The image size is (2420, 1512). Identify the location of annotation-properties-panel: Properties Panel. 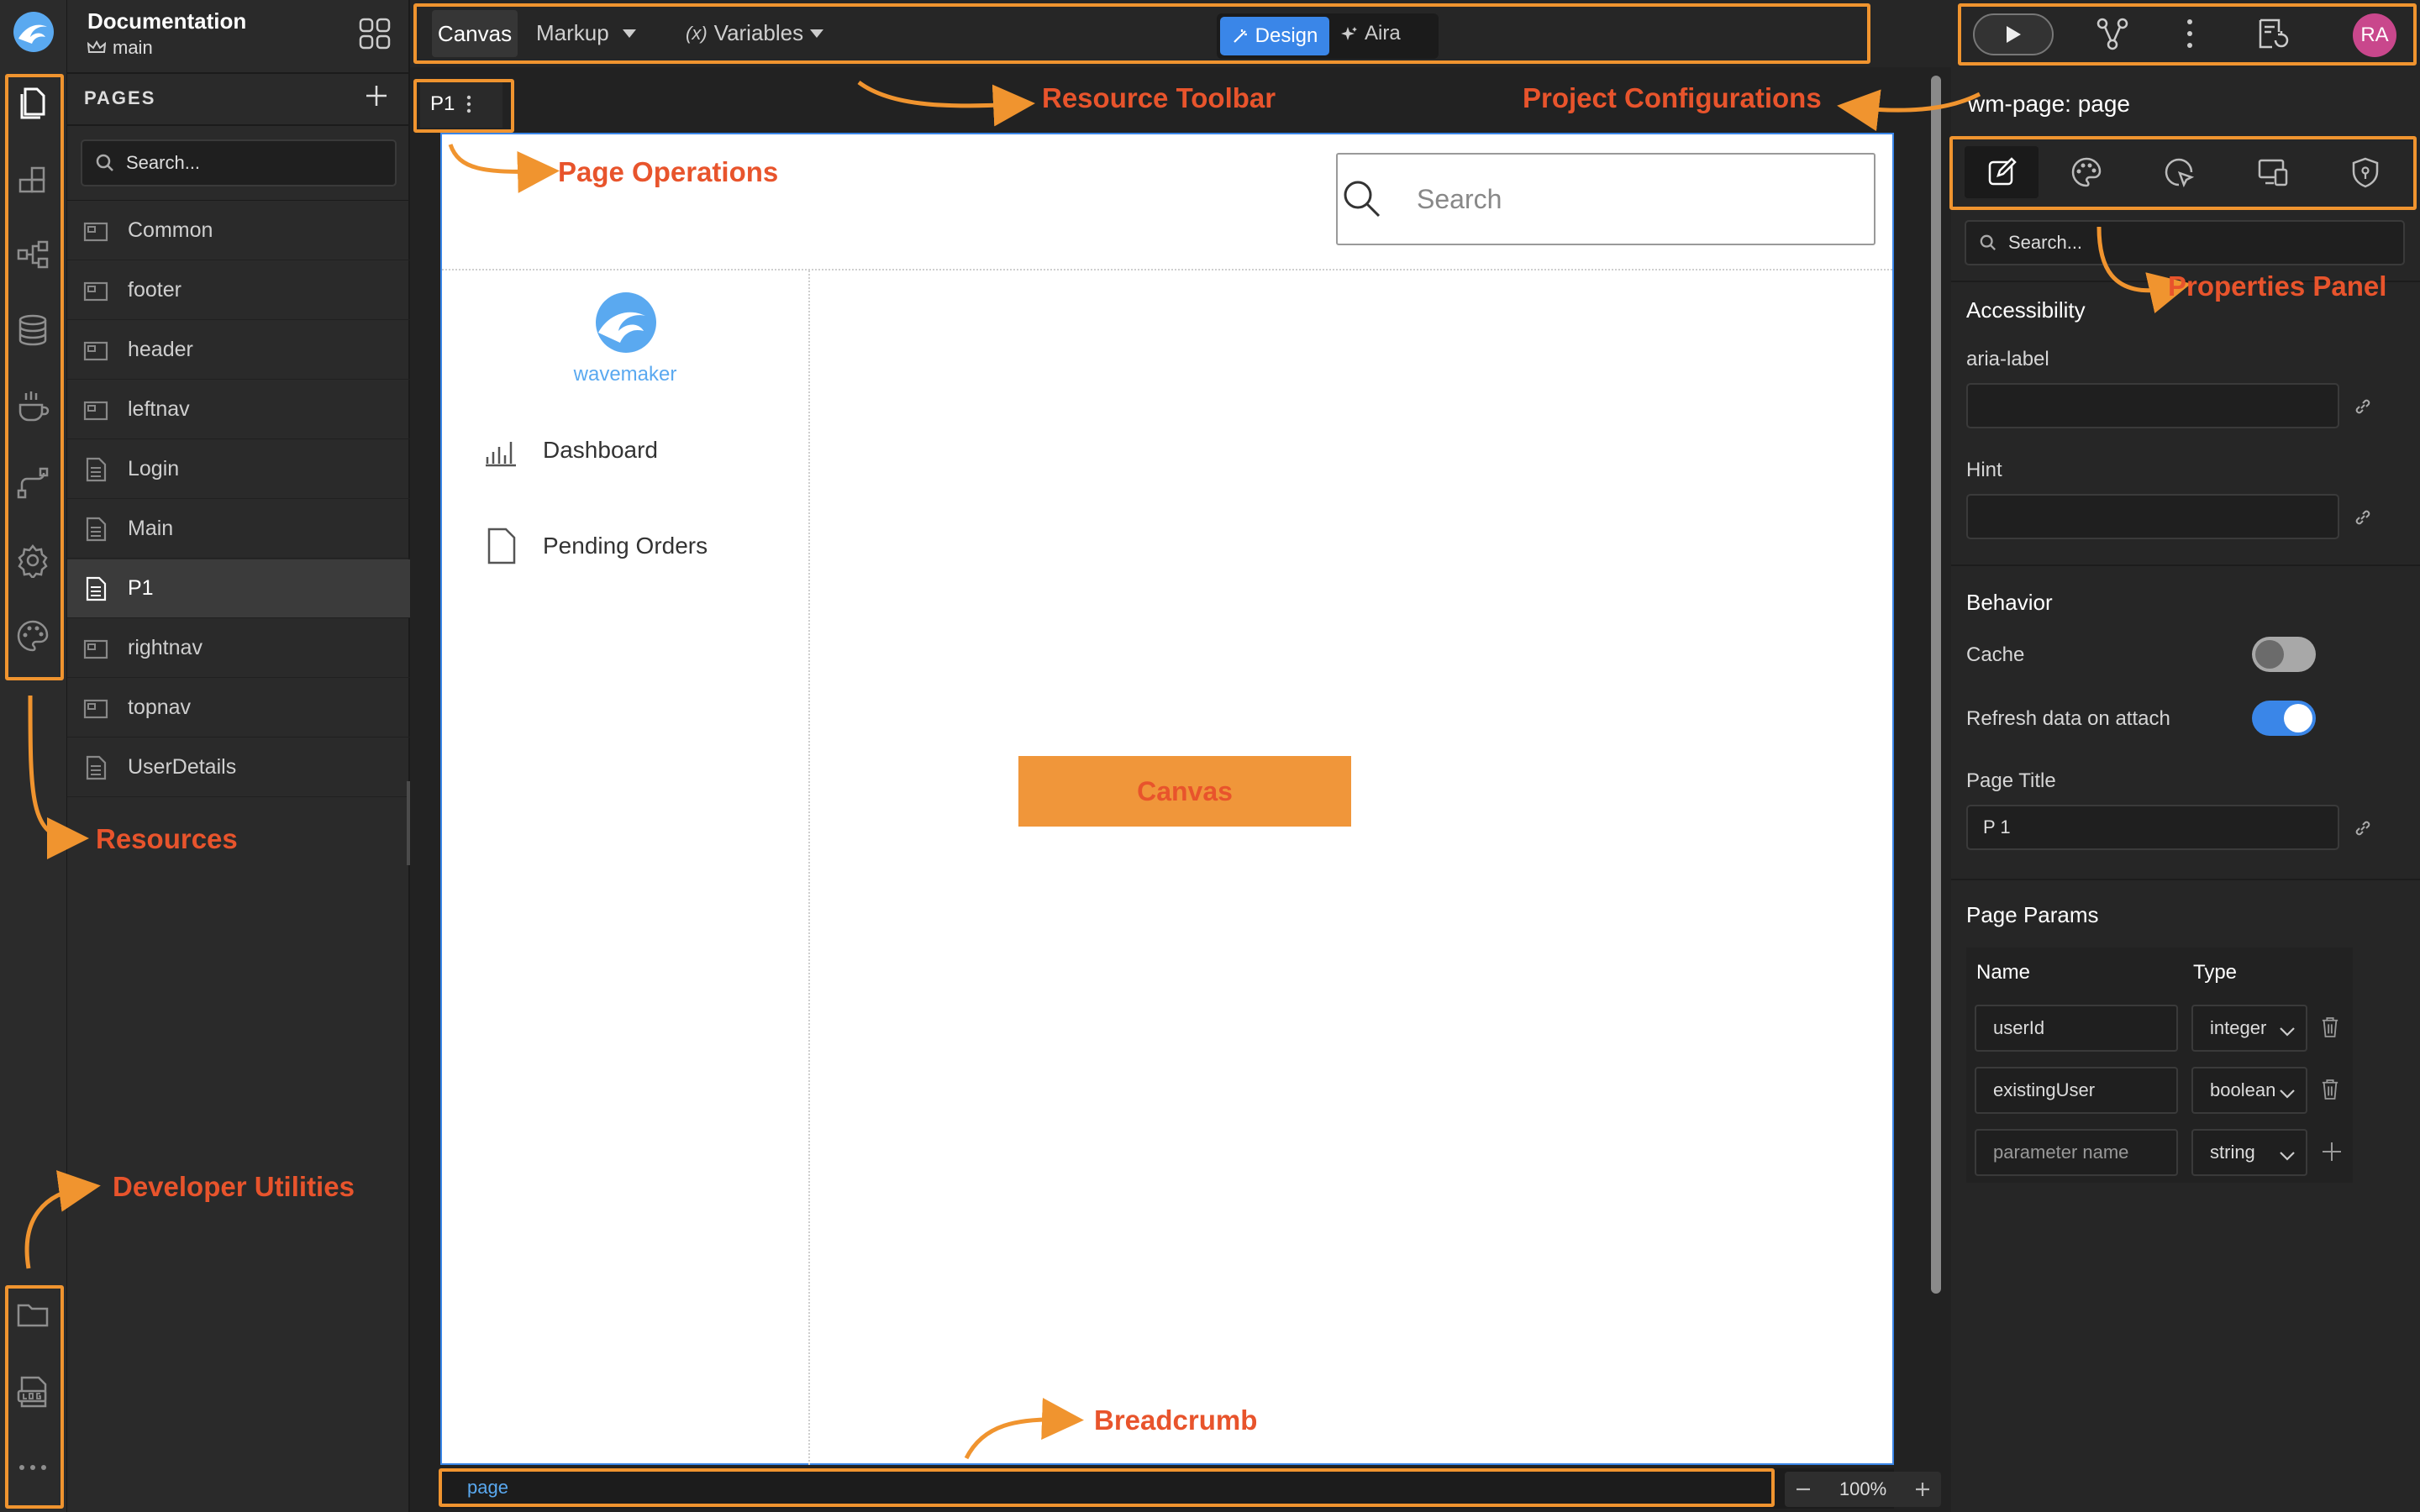
(2277, 286).